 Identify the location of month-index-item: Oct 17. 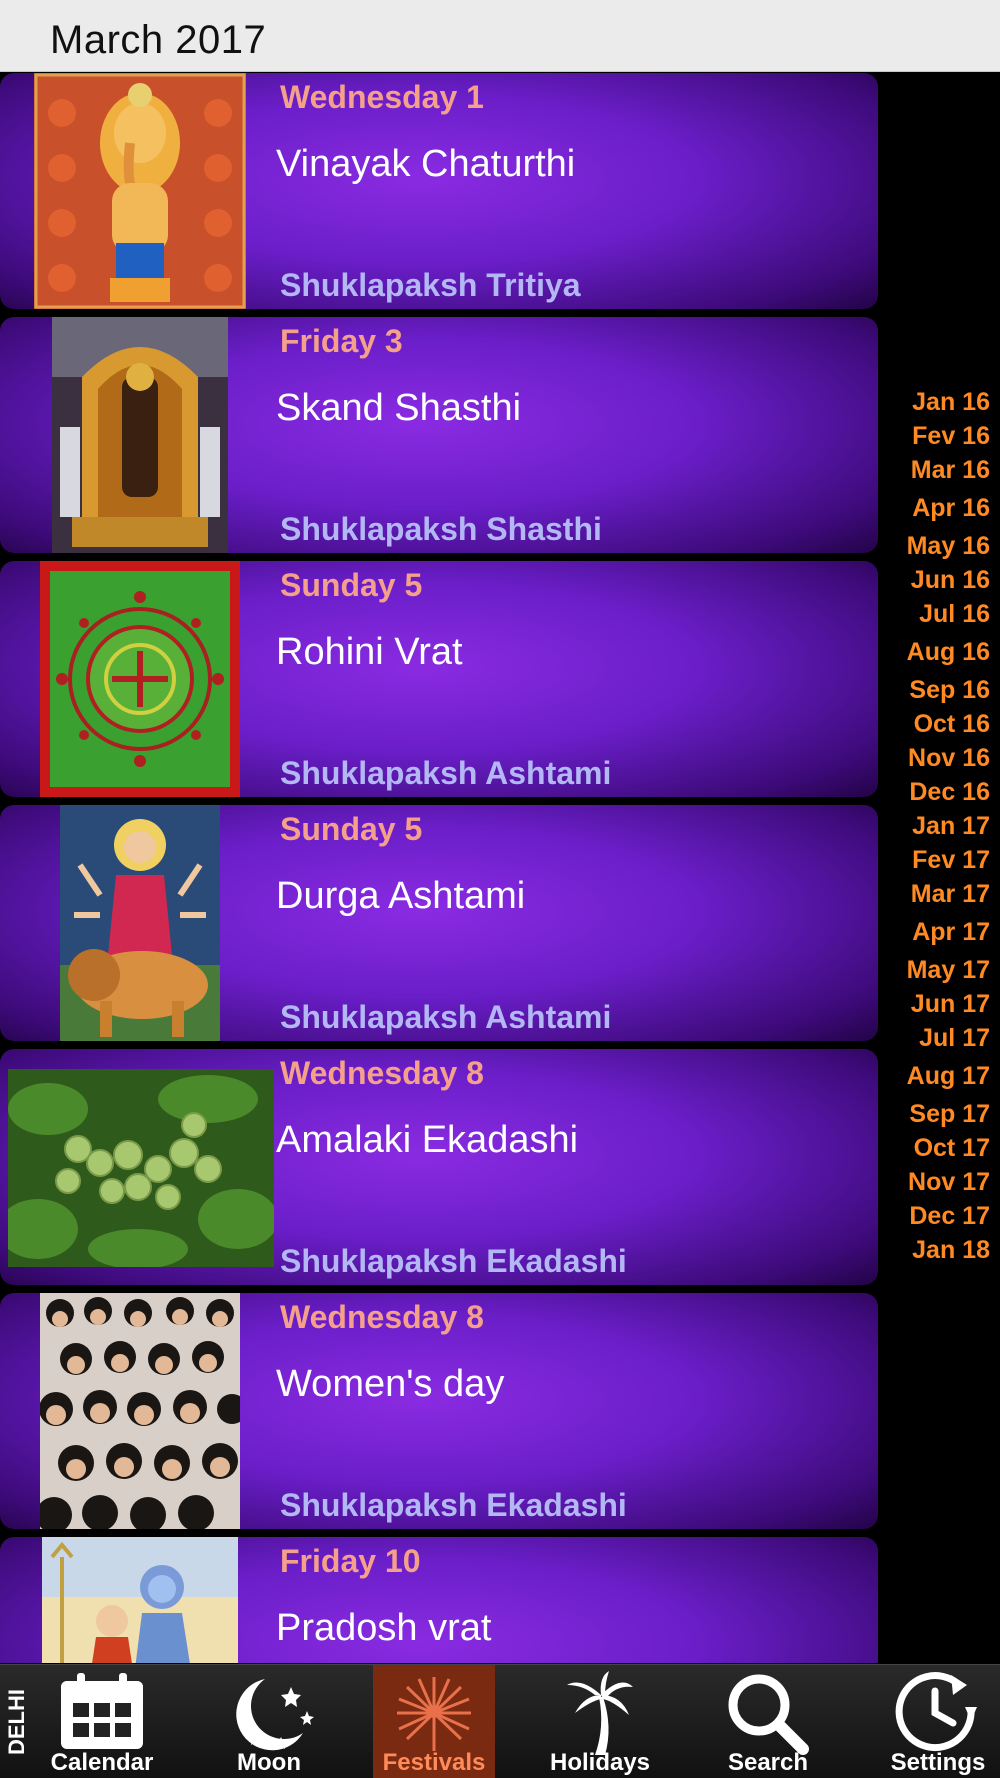
(952, 1148).